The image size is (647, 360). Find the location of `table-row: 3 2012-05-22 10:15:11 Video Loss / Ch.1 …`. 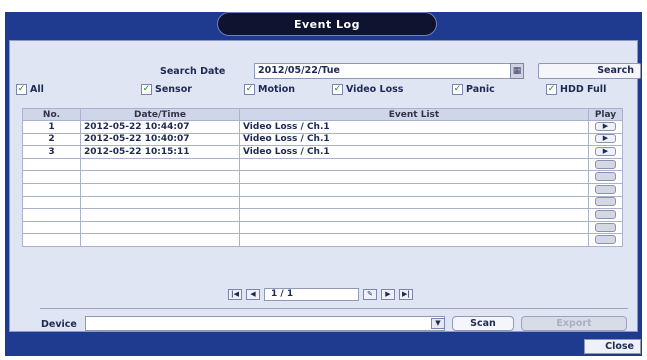

table-row: 3 2012-05-22 10:15:11 Video Loss / Ch.1 … is located at coordinates (322, 152).